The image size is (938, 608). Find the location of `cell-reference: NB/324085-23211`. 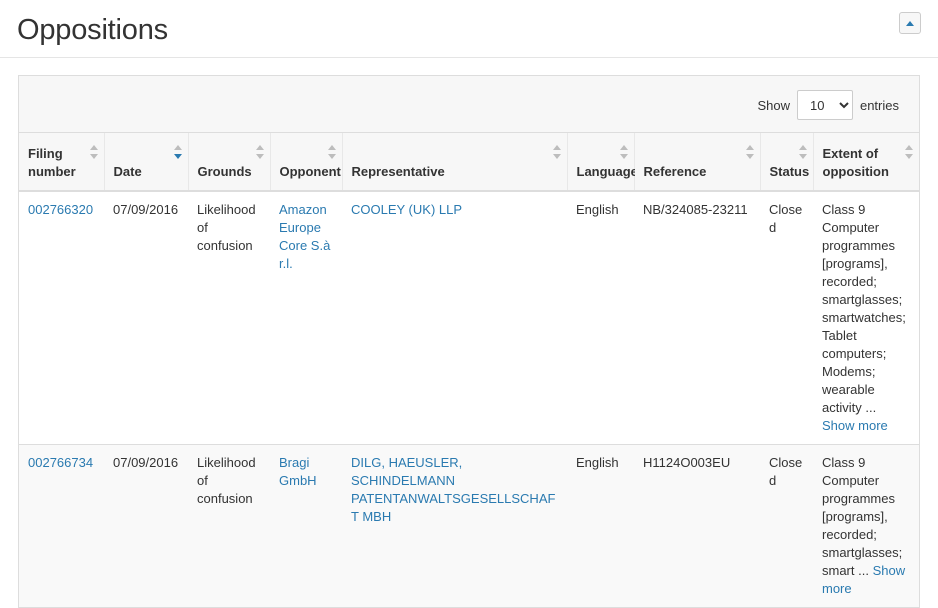

cell-reference: NB/324085-23211 is located at coordinates (697, 317).